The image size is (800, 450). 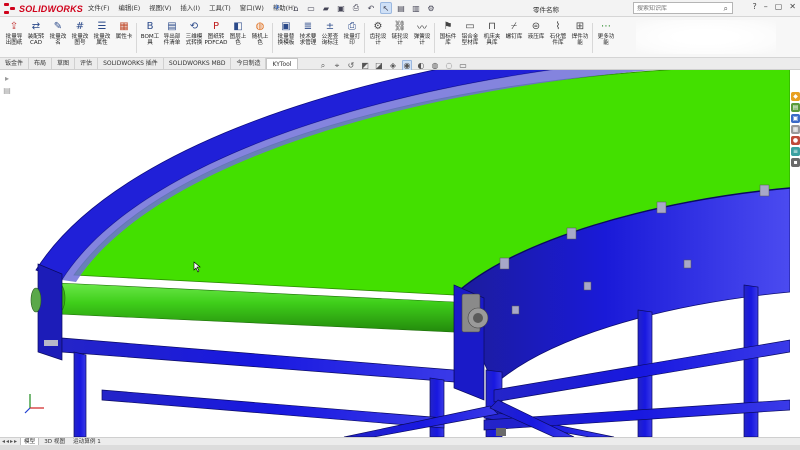 What do you see at coordinates (726, 9) in the screenshot?
I see `search-icon: ⌕` at bounding box center [726, 9].